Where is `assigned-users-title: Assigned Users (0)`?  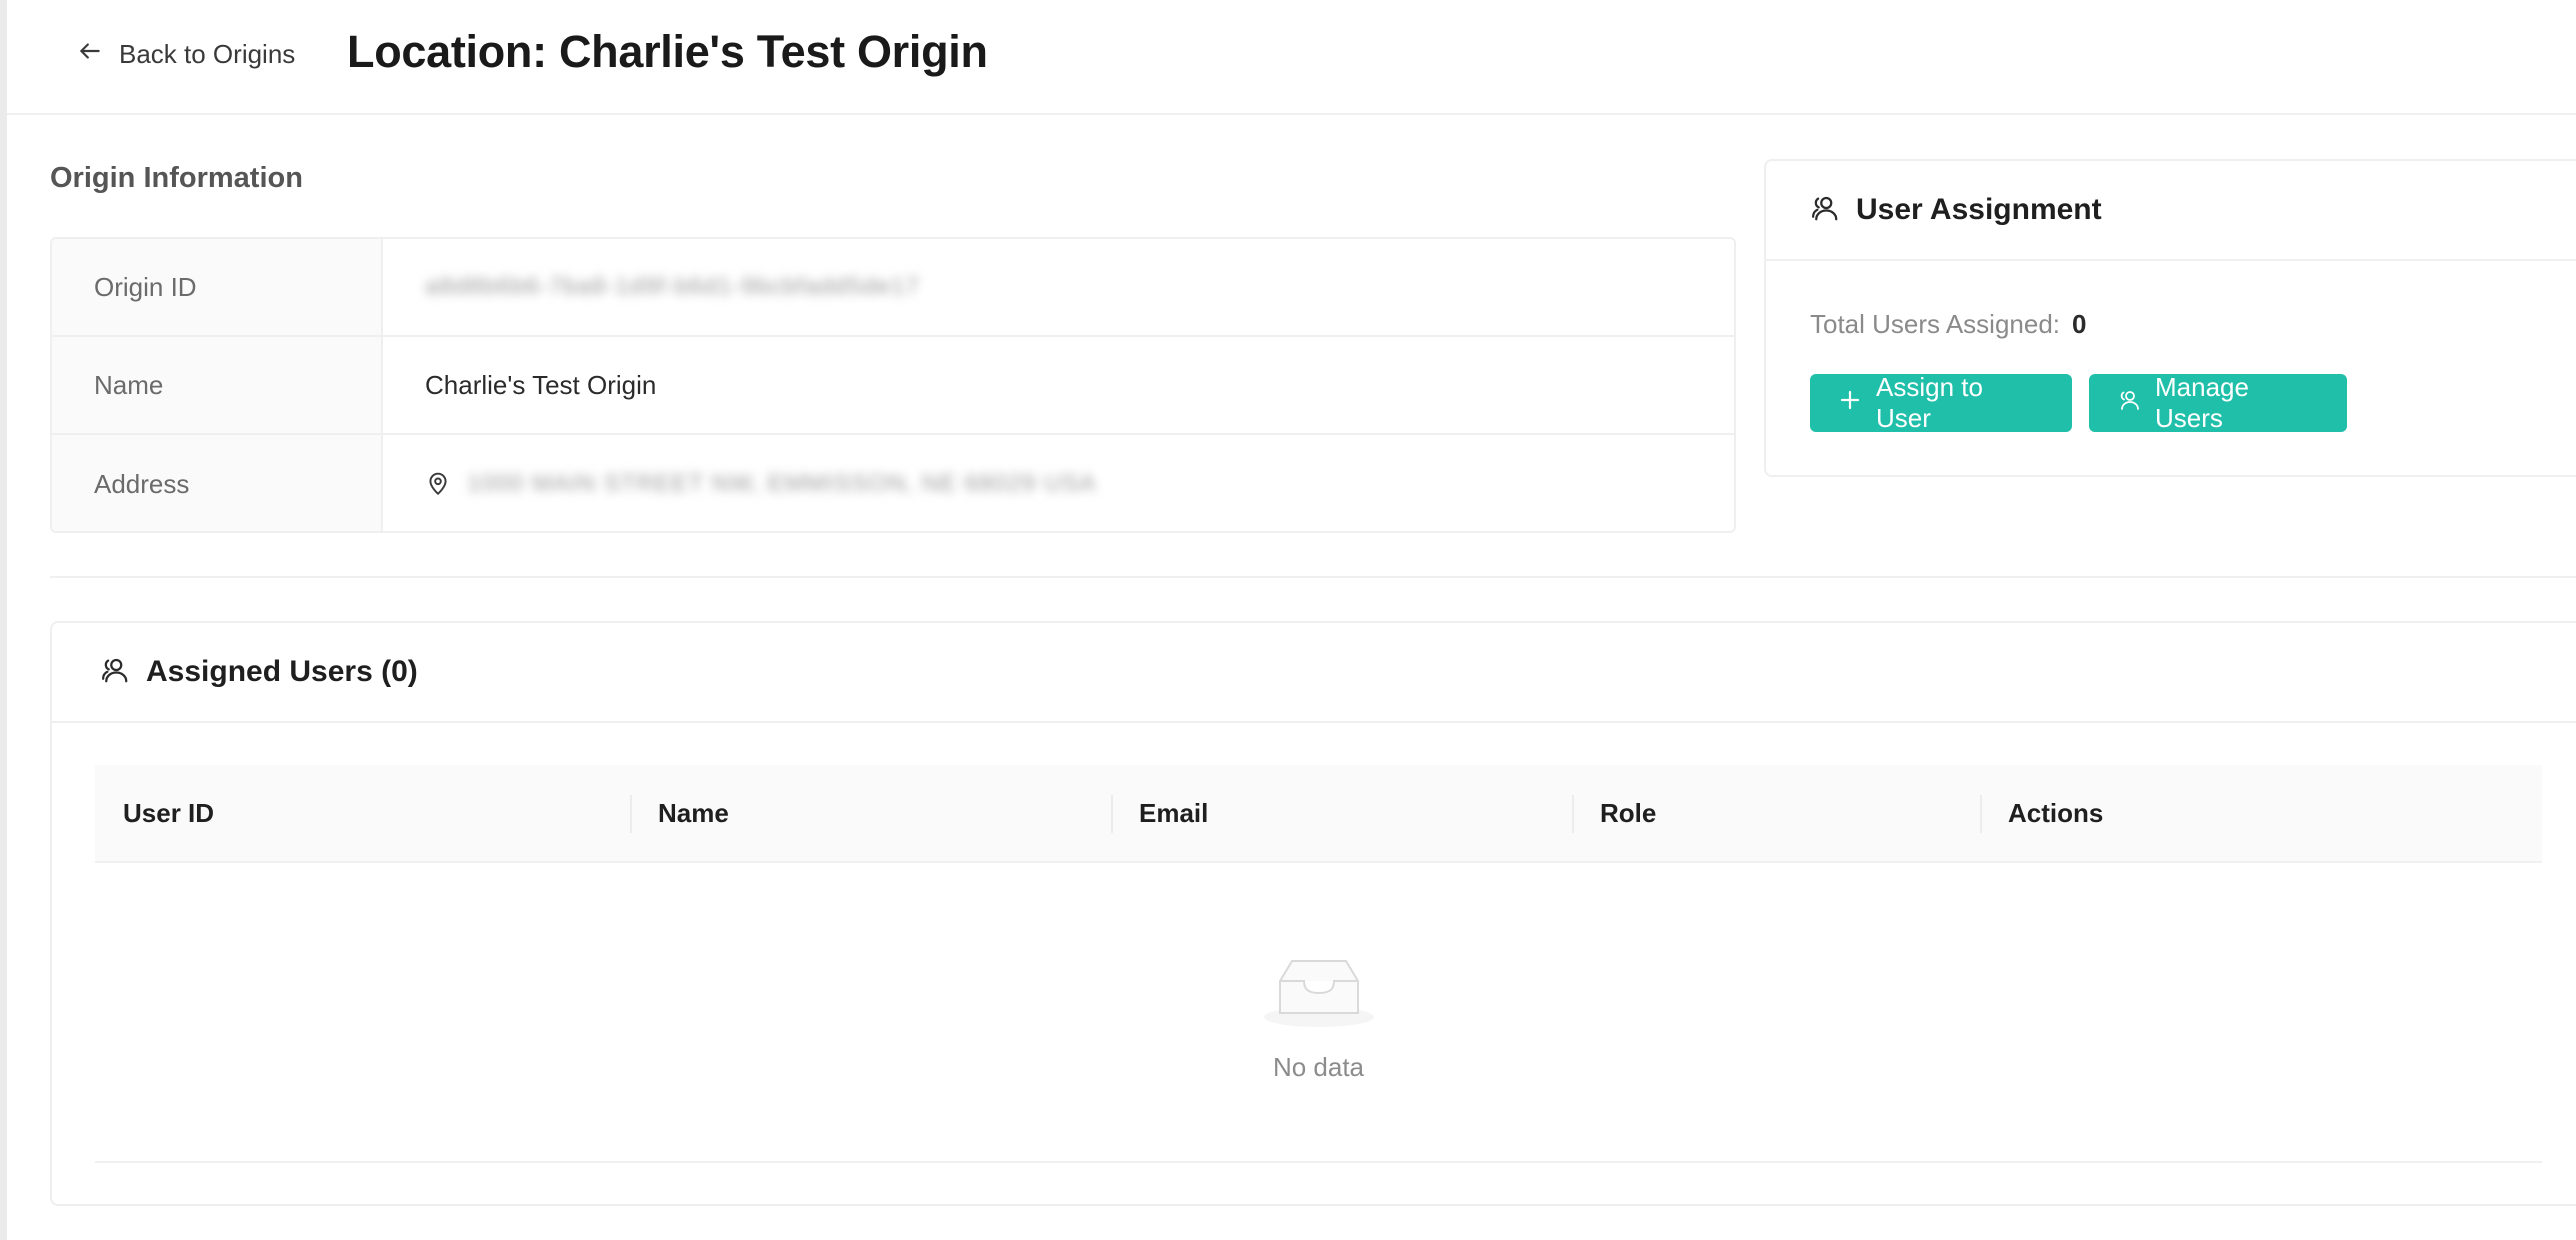 assigned-users-title: Assigned Users (0) is located at coordinates (282, 671).